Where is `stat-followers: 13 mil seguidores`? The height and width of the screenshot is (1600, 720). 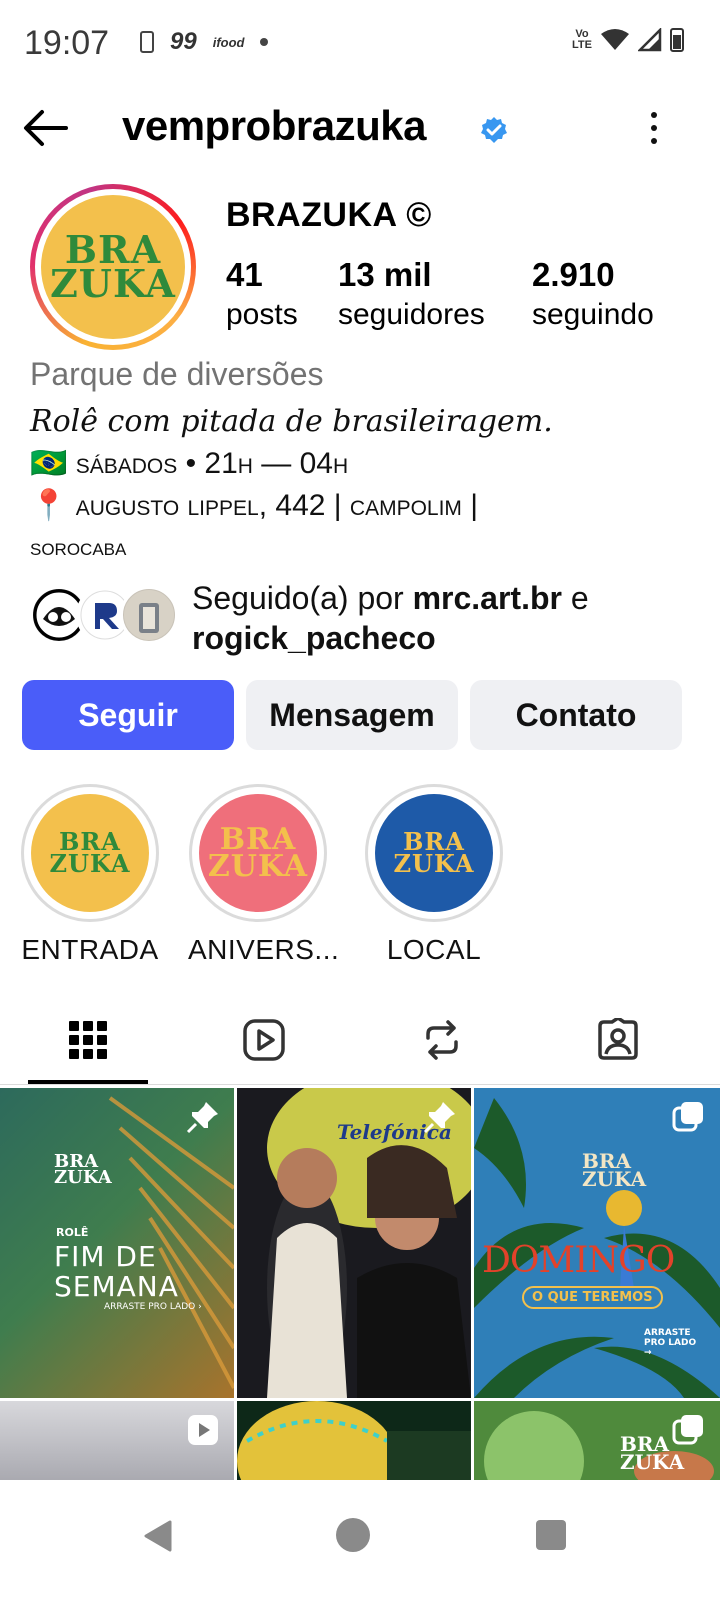 stat-followers: 13 mil seguidores is located at coordinates (411, 294).